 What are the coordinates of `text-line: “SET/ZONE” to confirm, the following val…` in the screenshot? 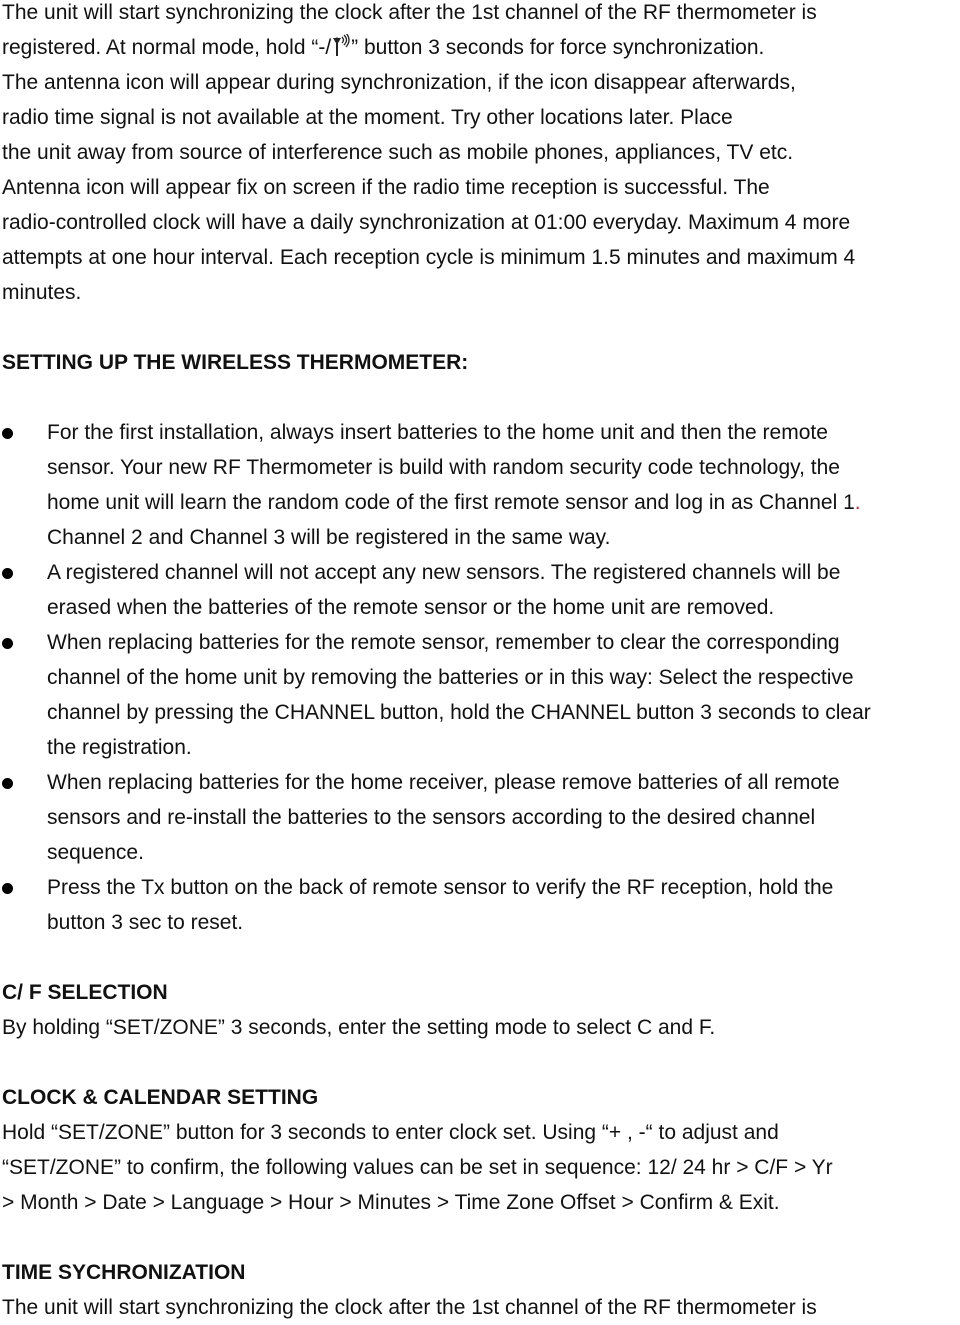 It's located at (417, 1167).